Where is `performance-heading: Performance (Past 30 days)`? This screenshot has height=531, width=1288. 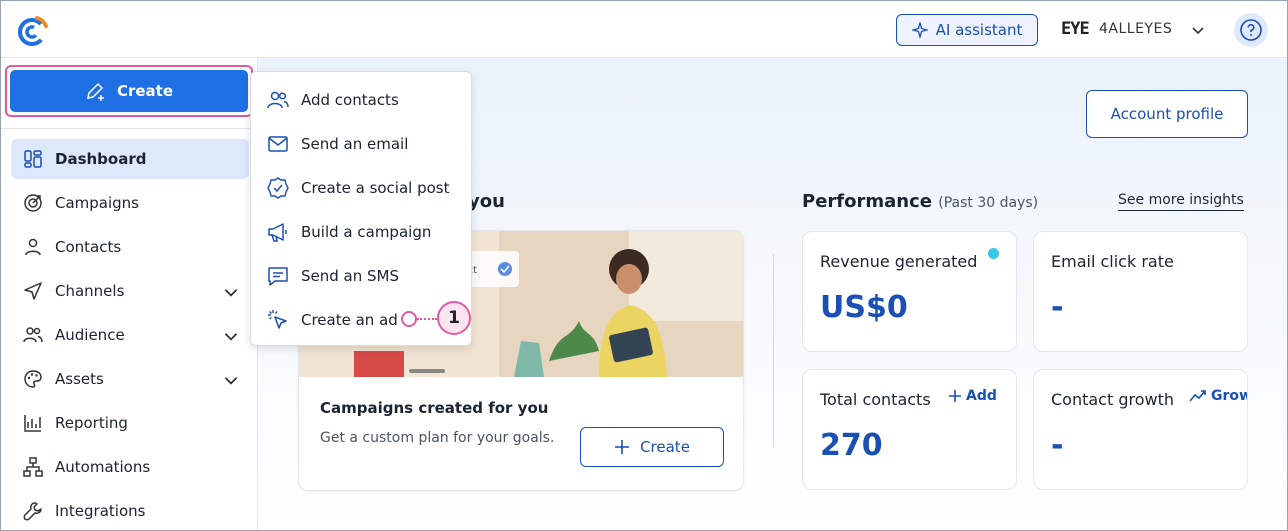 performance-heading: Performance (Past 30 days) is located at coordinates (920, 201).